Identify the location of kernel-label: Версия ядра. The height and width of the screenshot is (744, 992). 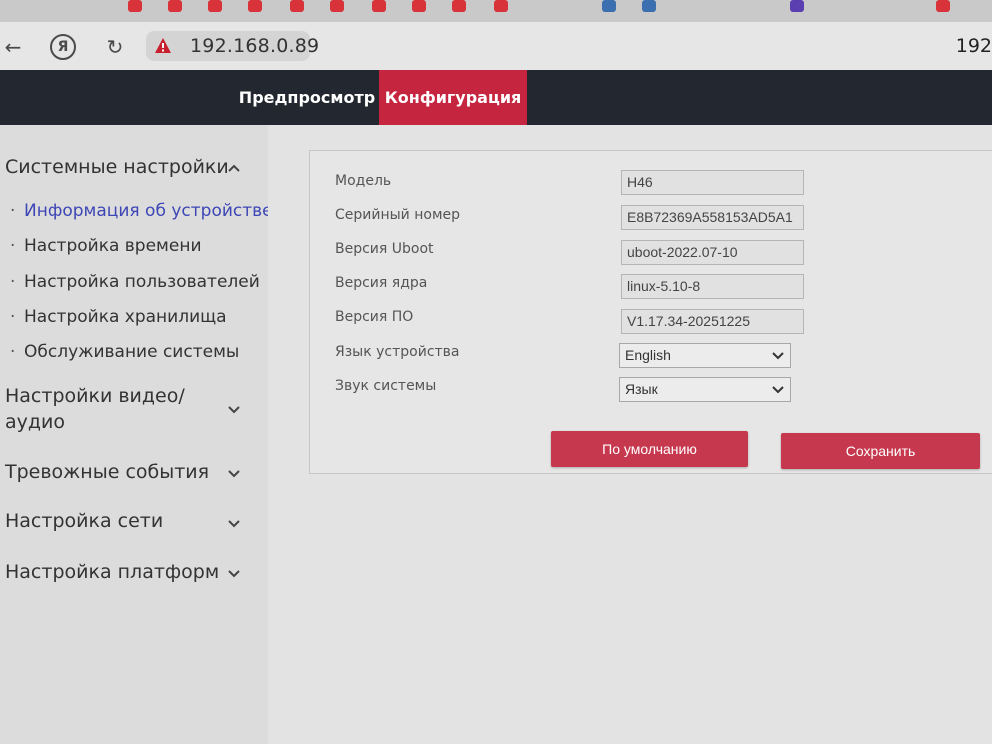
(381, 283).